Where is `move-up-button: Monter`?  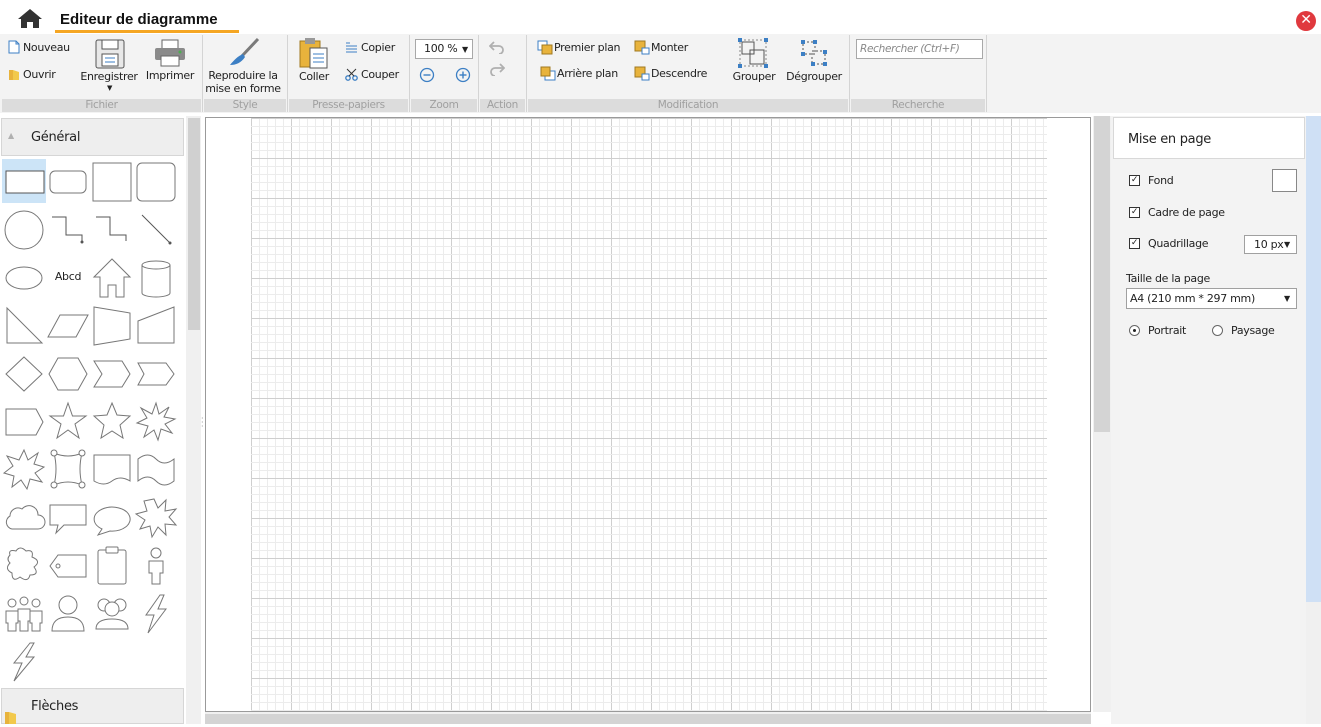
move-up-button: Monter is located at coordinates (669, 47).